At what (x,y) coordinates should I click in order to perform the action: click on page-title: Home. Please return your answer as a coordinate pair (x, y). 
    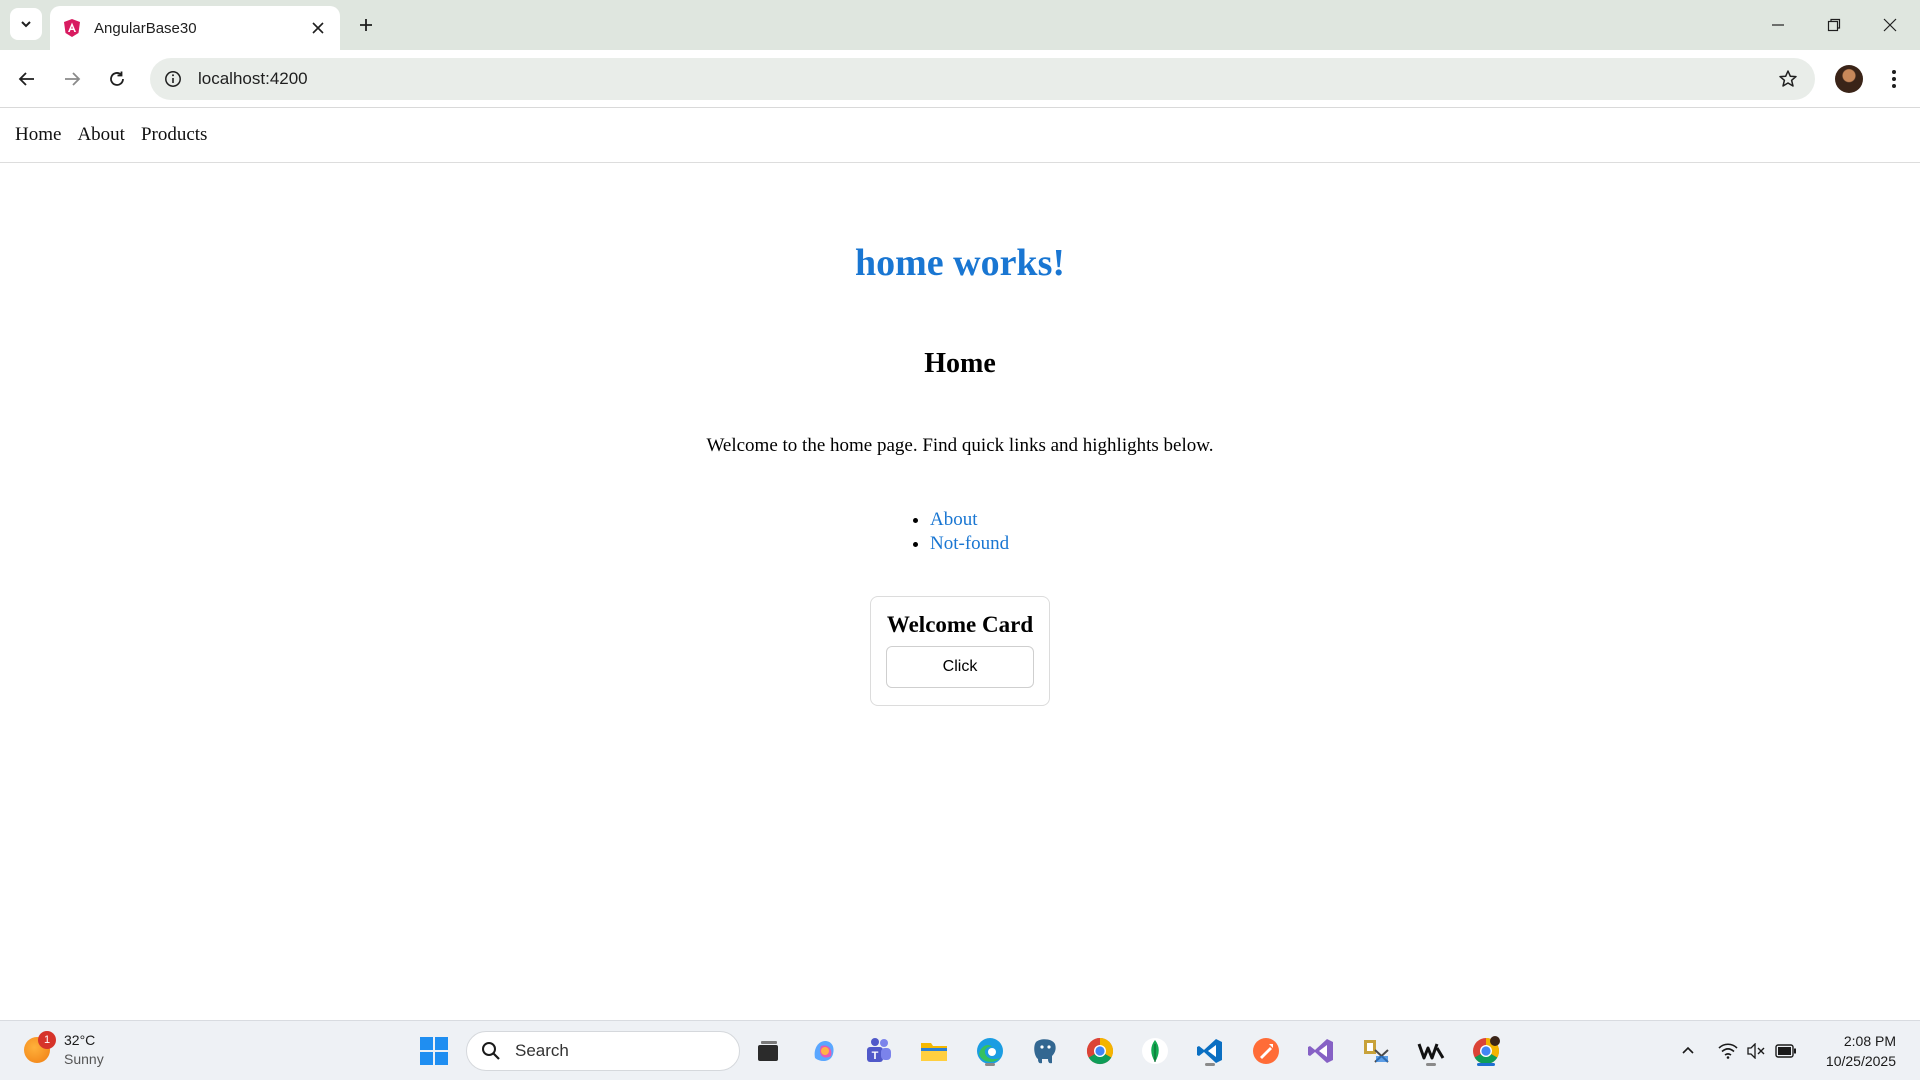
    Looking at the image, I should click on (960, 363).